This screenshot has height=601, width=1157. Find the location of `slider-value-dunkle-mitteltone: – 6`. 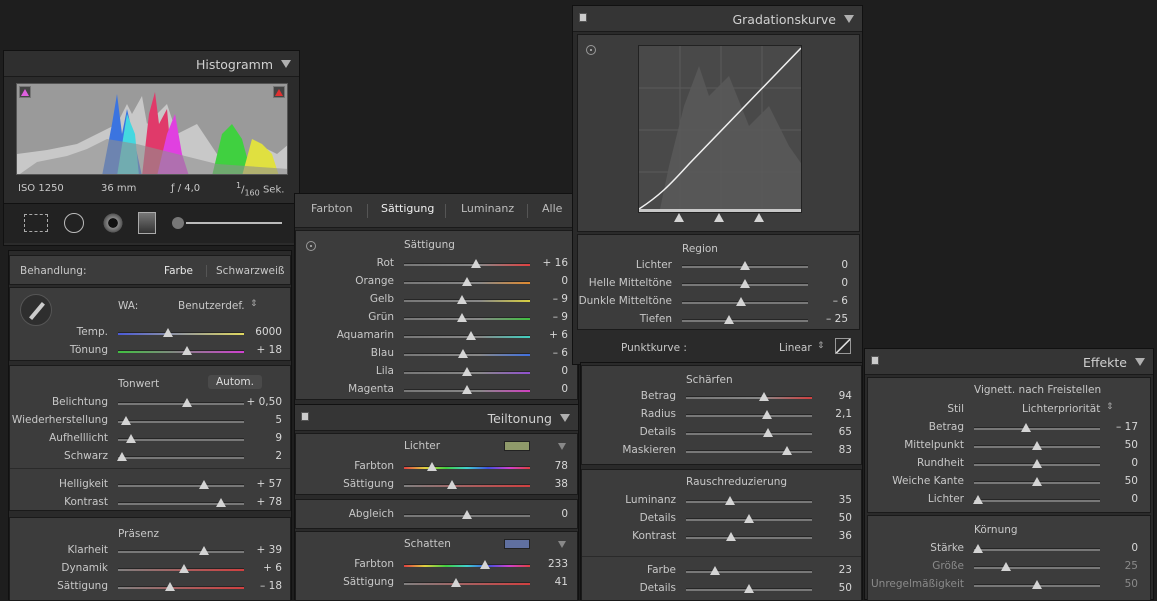

slider-value-dunkle-mitteltone: – 6 is located at coordinates (830, 301).